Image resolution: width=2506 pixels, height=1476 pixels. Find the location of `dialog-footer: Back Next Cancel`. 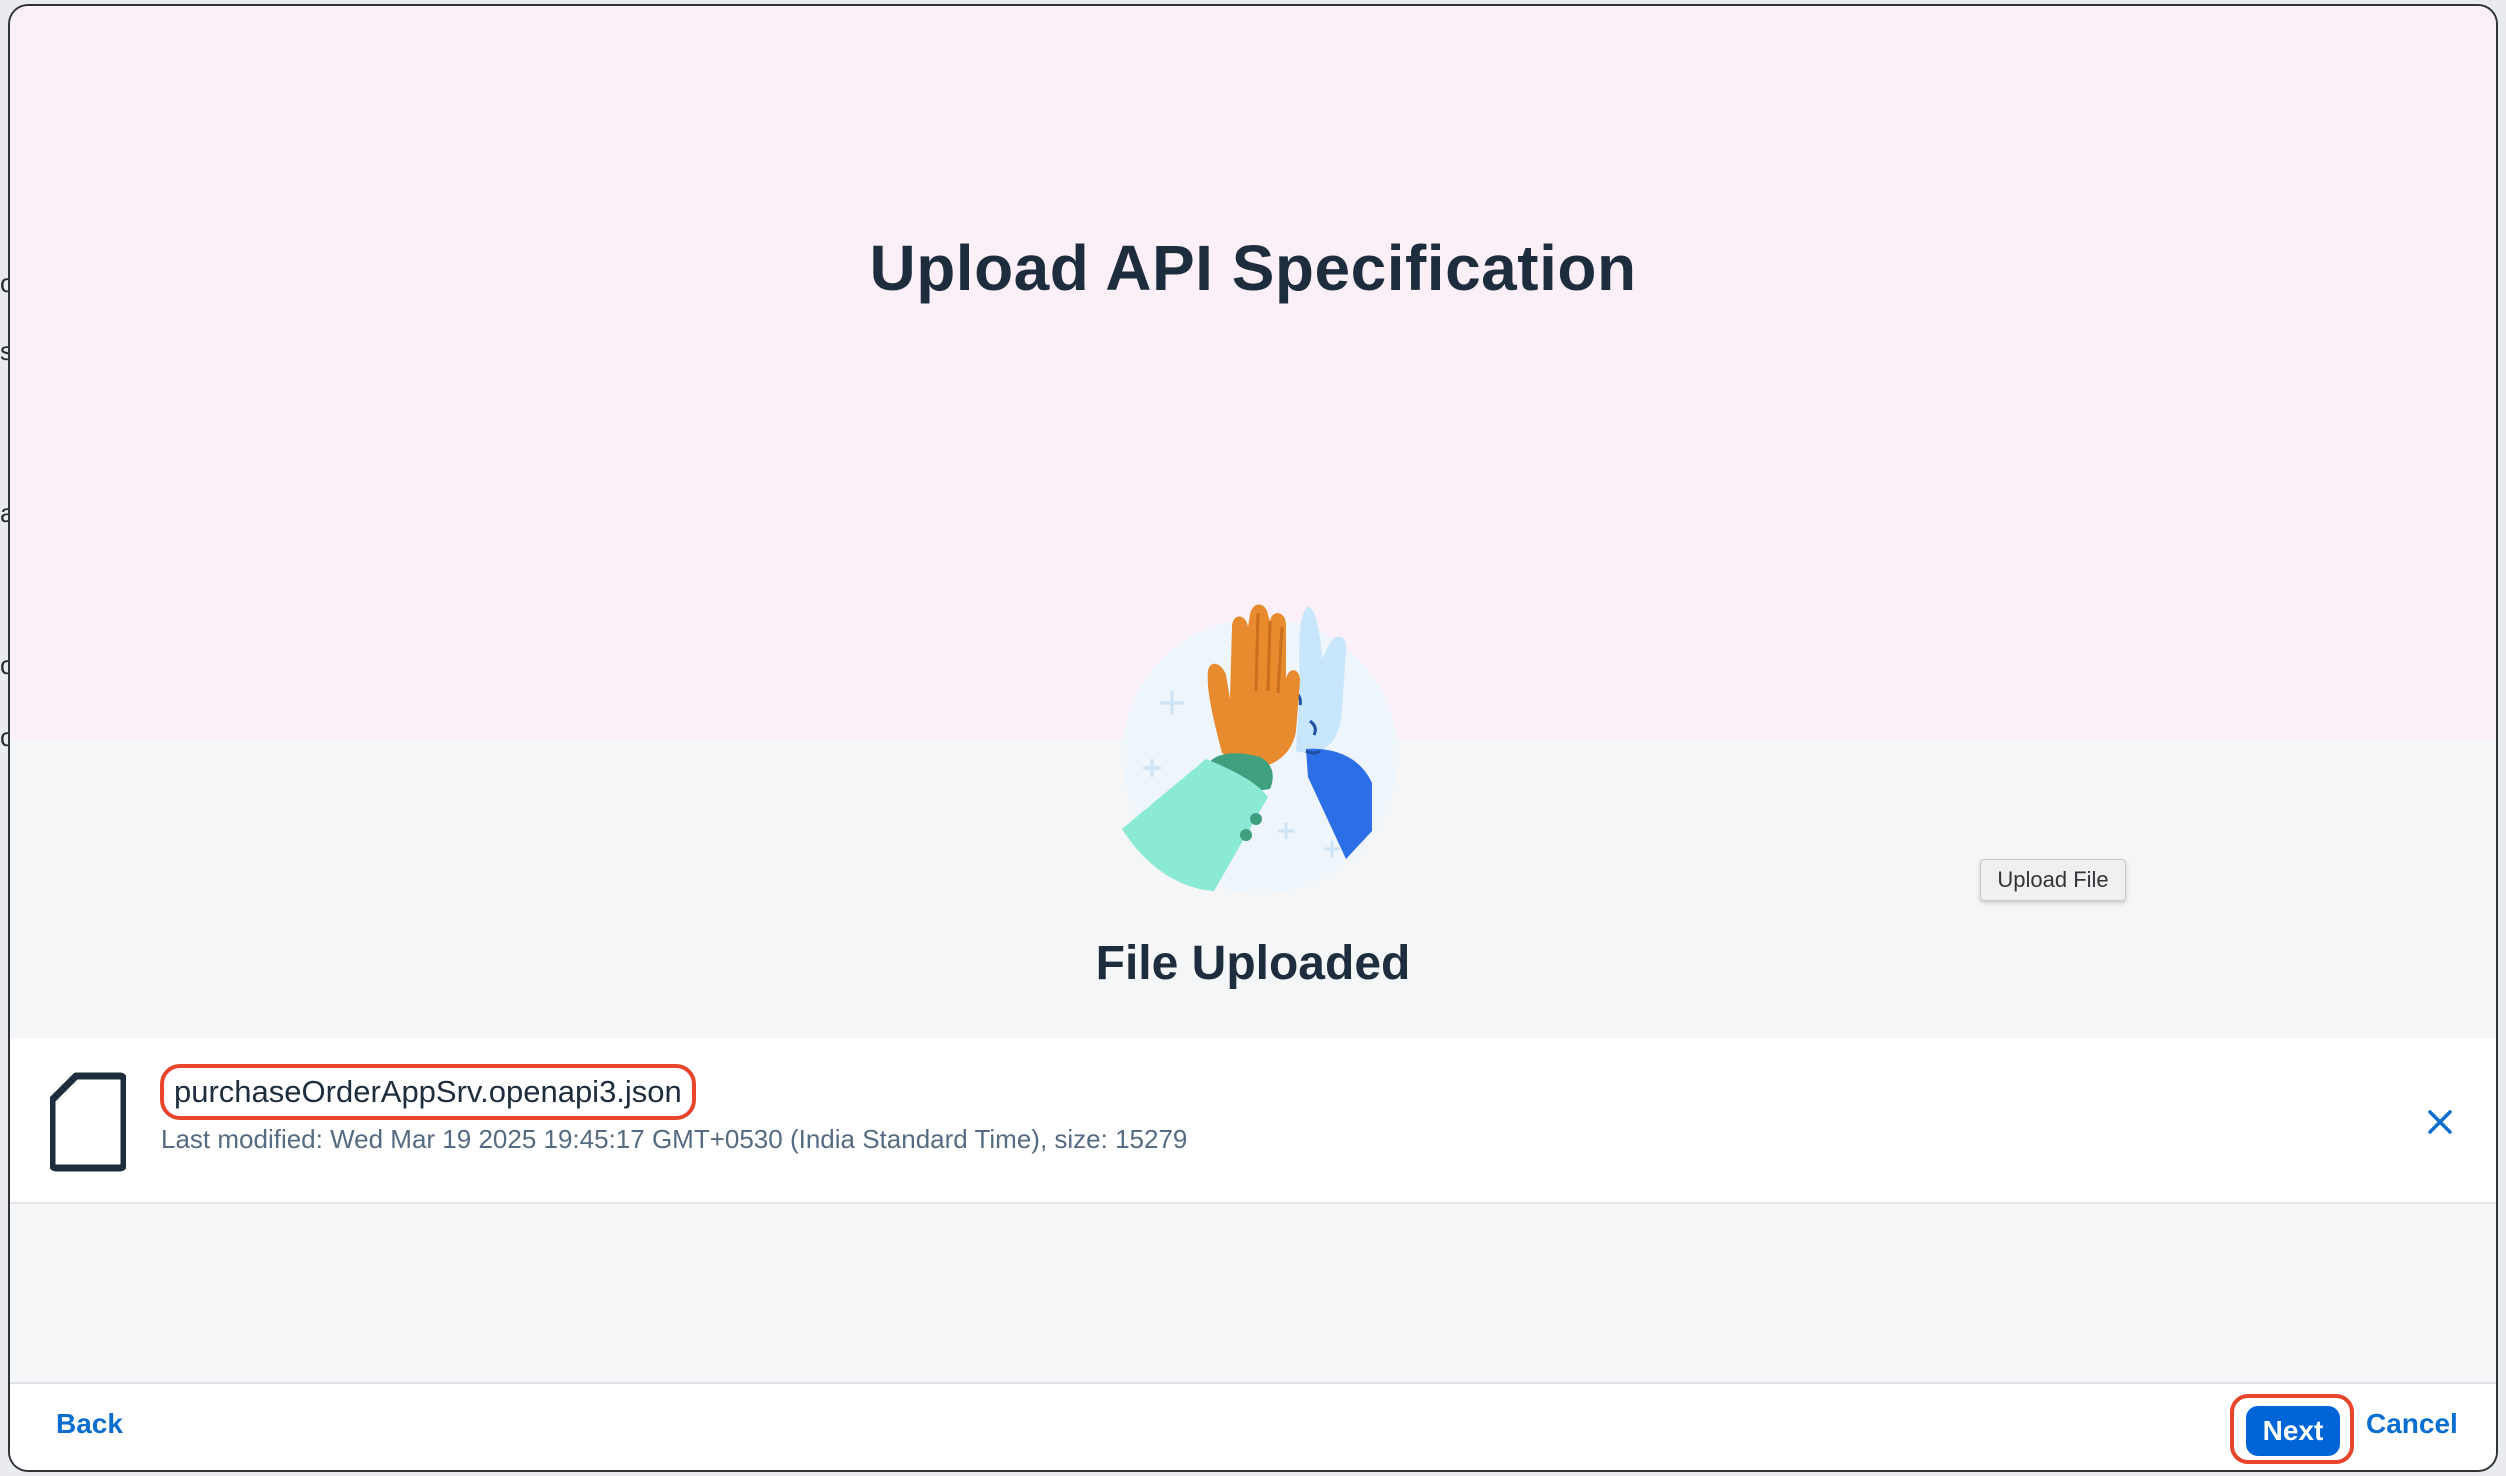

dialog-footer: Back Next Cancel is located at coordinates (1253, 1426).